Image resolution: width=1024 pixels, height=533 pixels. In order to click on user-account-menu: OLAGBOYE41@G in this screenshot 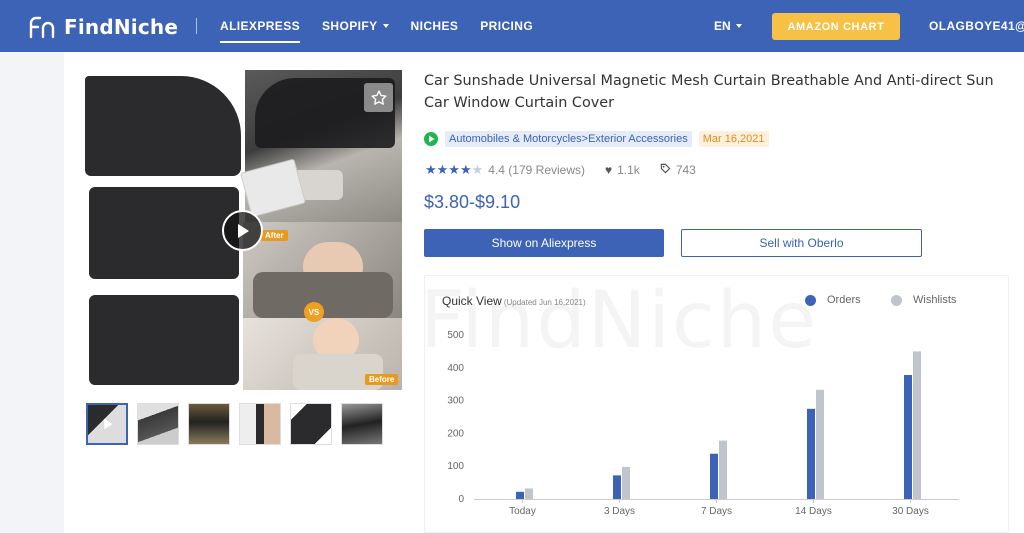, I will do `click(976, 26)`.